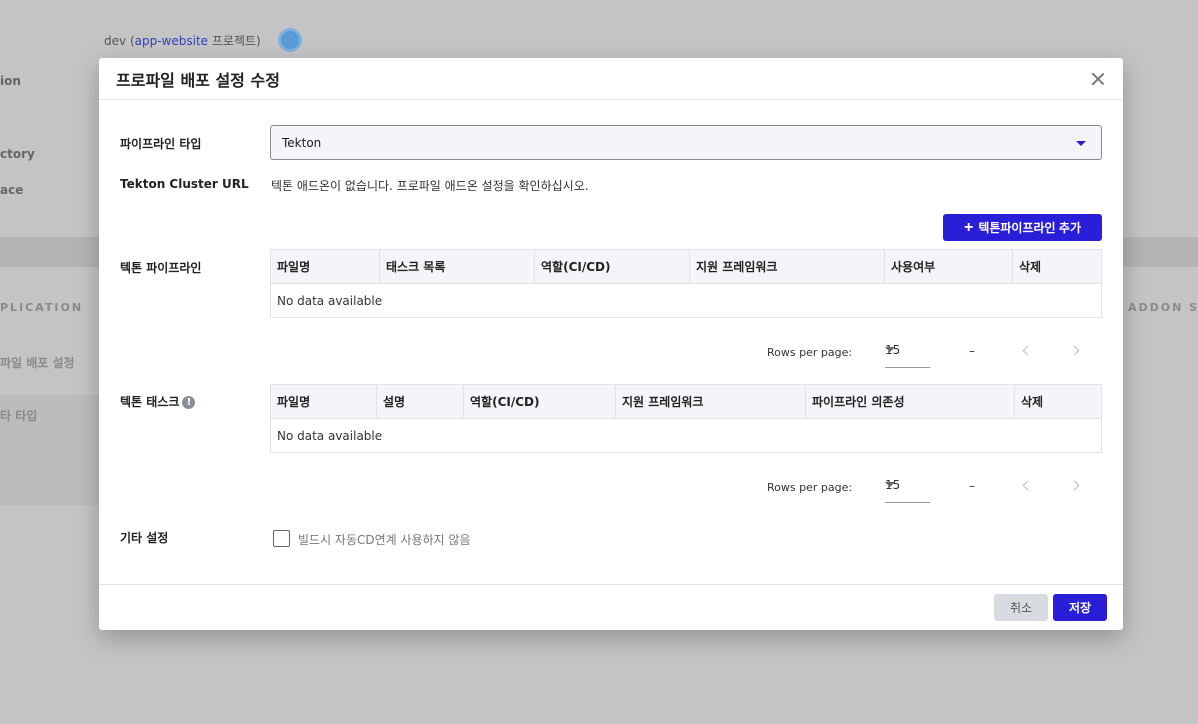  Describe the element at coordinates (161, 144) in the screenshot. I see `pipeline-type-label: 파이프라인 타입` at that location.